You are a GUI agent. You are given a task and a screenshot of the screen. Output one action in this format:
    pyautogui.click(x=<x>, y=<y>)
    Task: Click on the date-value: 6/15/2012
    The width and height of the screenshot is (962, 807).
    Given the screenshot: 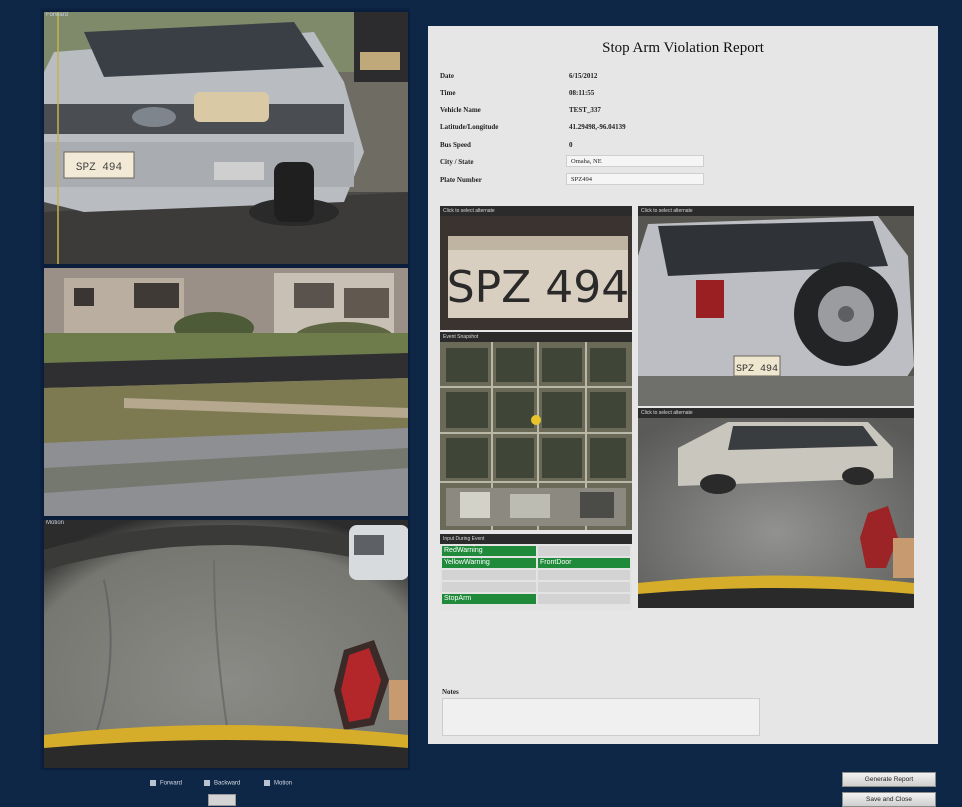 What is the action you would take?
    pyautogui.click(x=583, y=76)
    